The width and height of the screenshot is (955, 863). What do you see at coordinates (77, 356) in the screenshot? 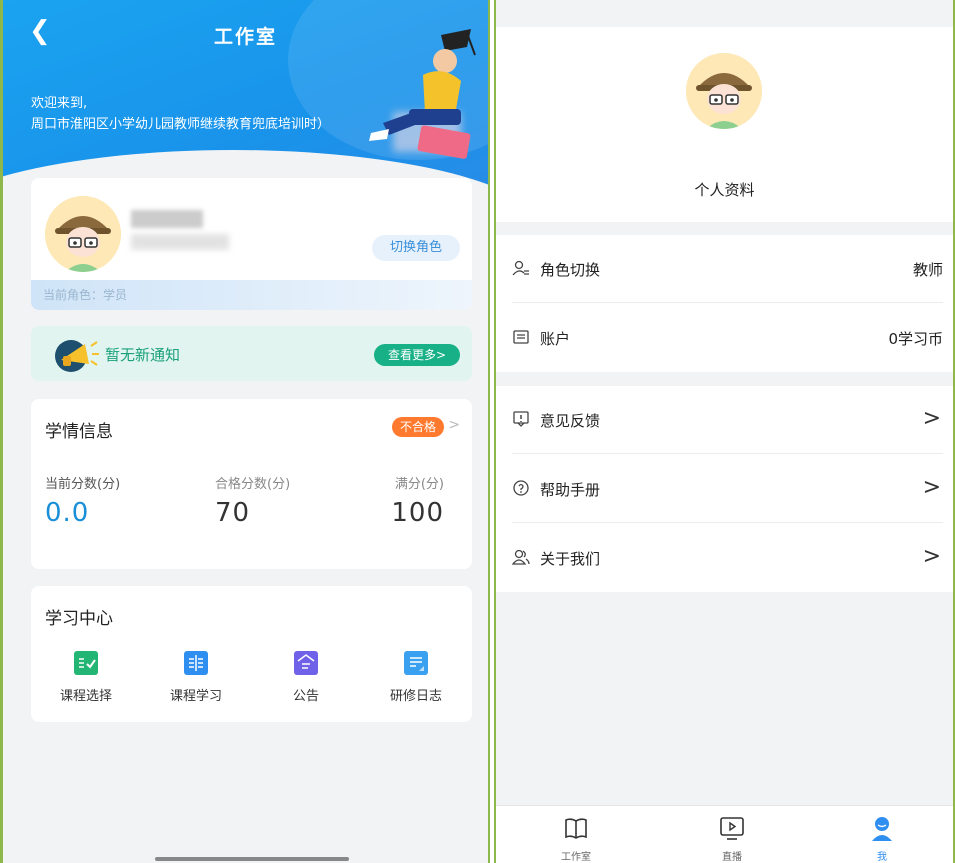
I see `megaphone-icon` at bounding box center [77, 356].